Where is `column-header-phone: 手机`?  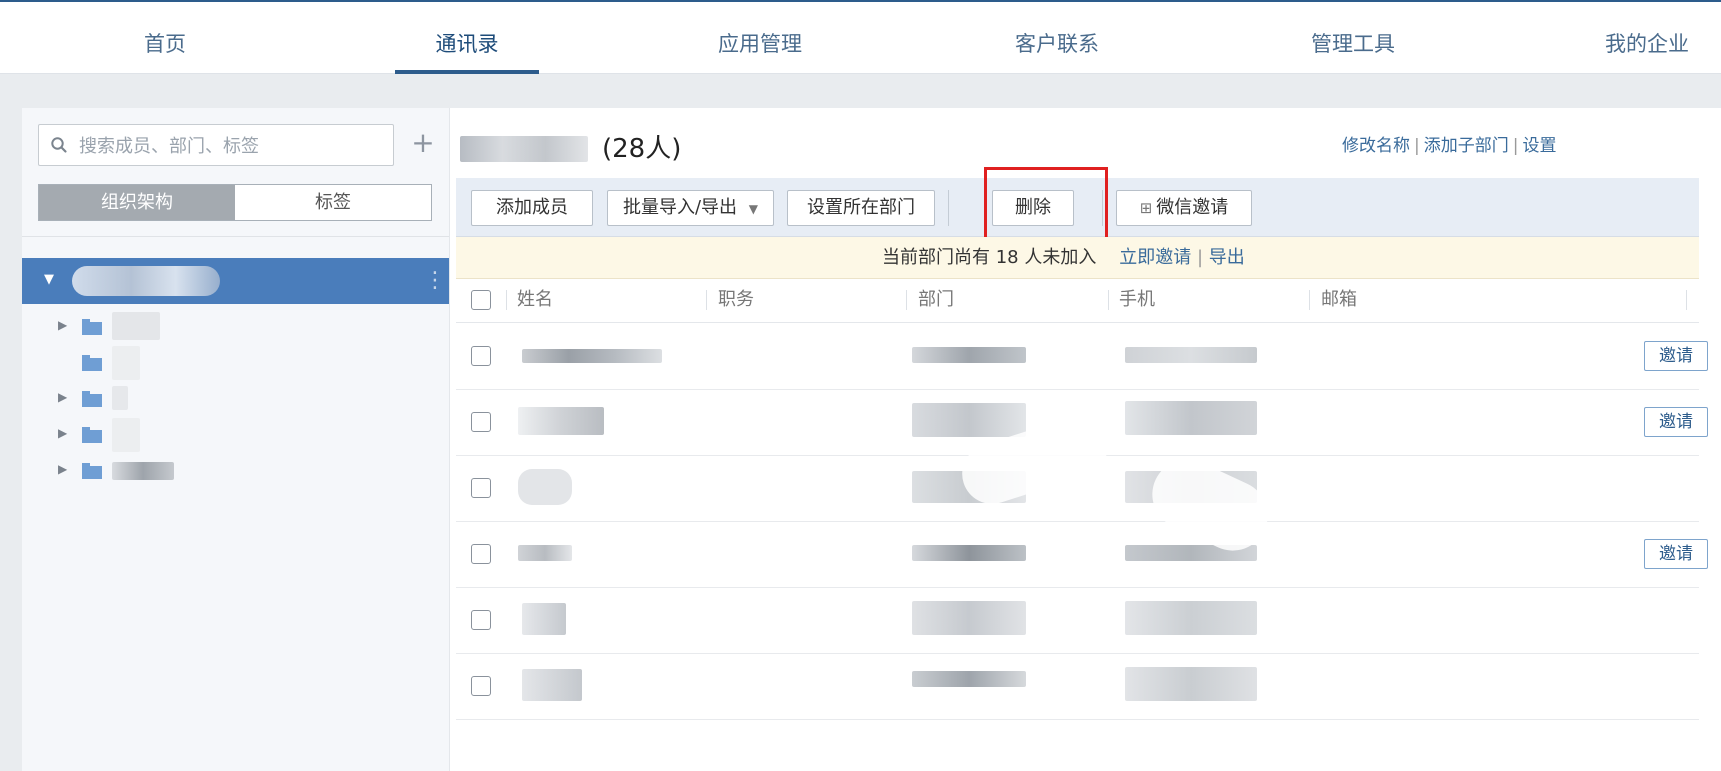
column-header-phone: 手机 is located at coordinates (1137, 300).